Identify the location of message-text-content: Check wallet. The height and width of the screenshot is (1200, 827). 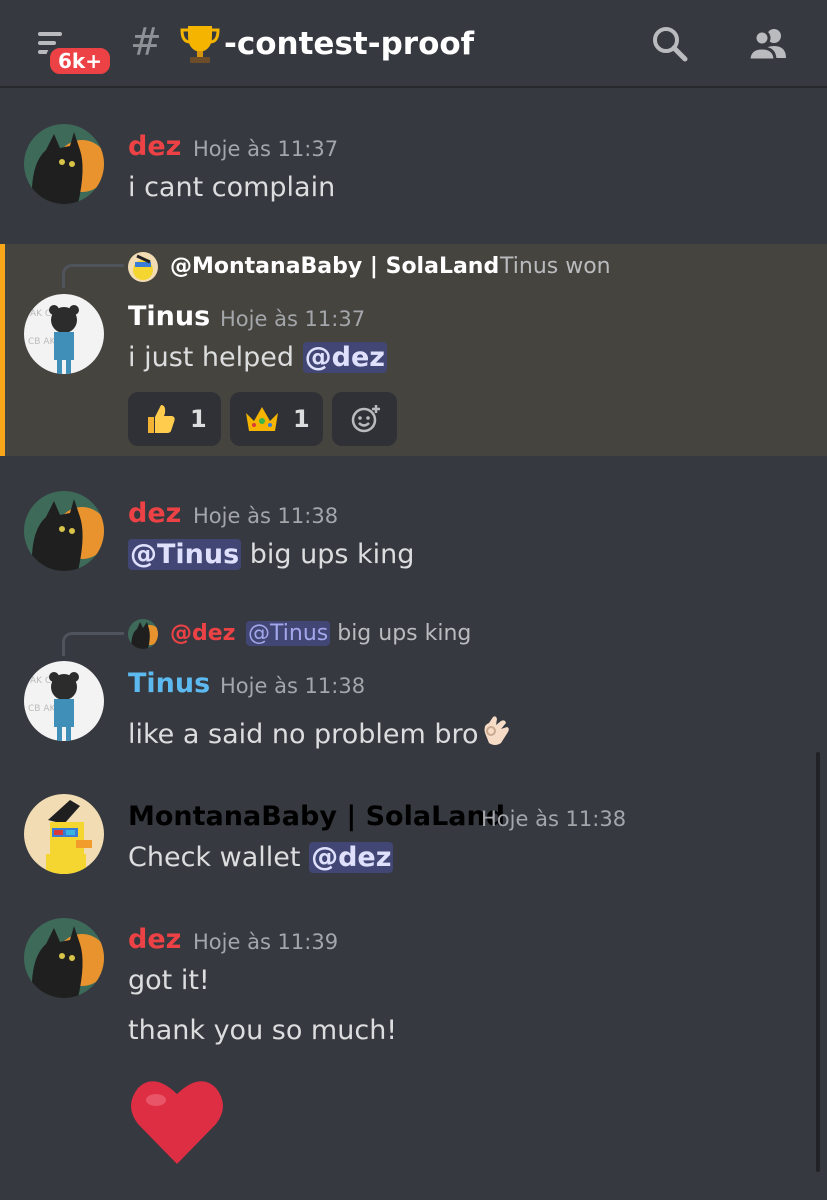
(219, 857).